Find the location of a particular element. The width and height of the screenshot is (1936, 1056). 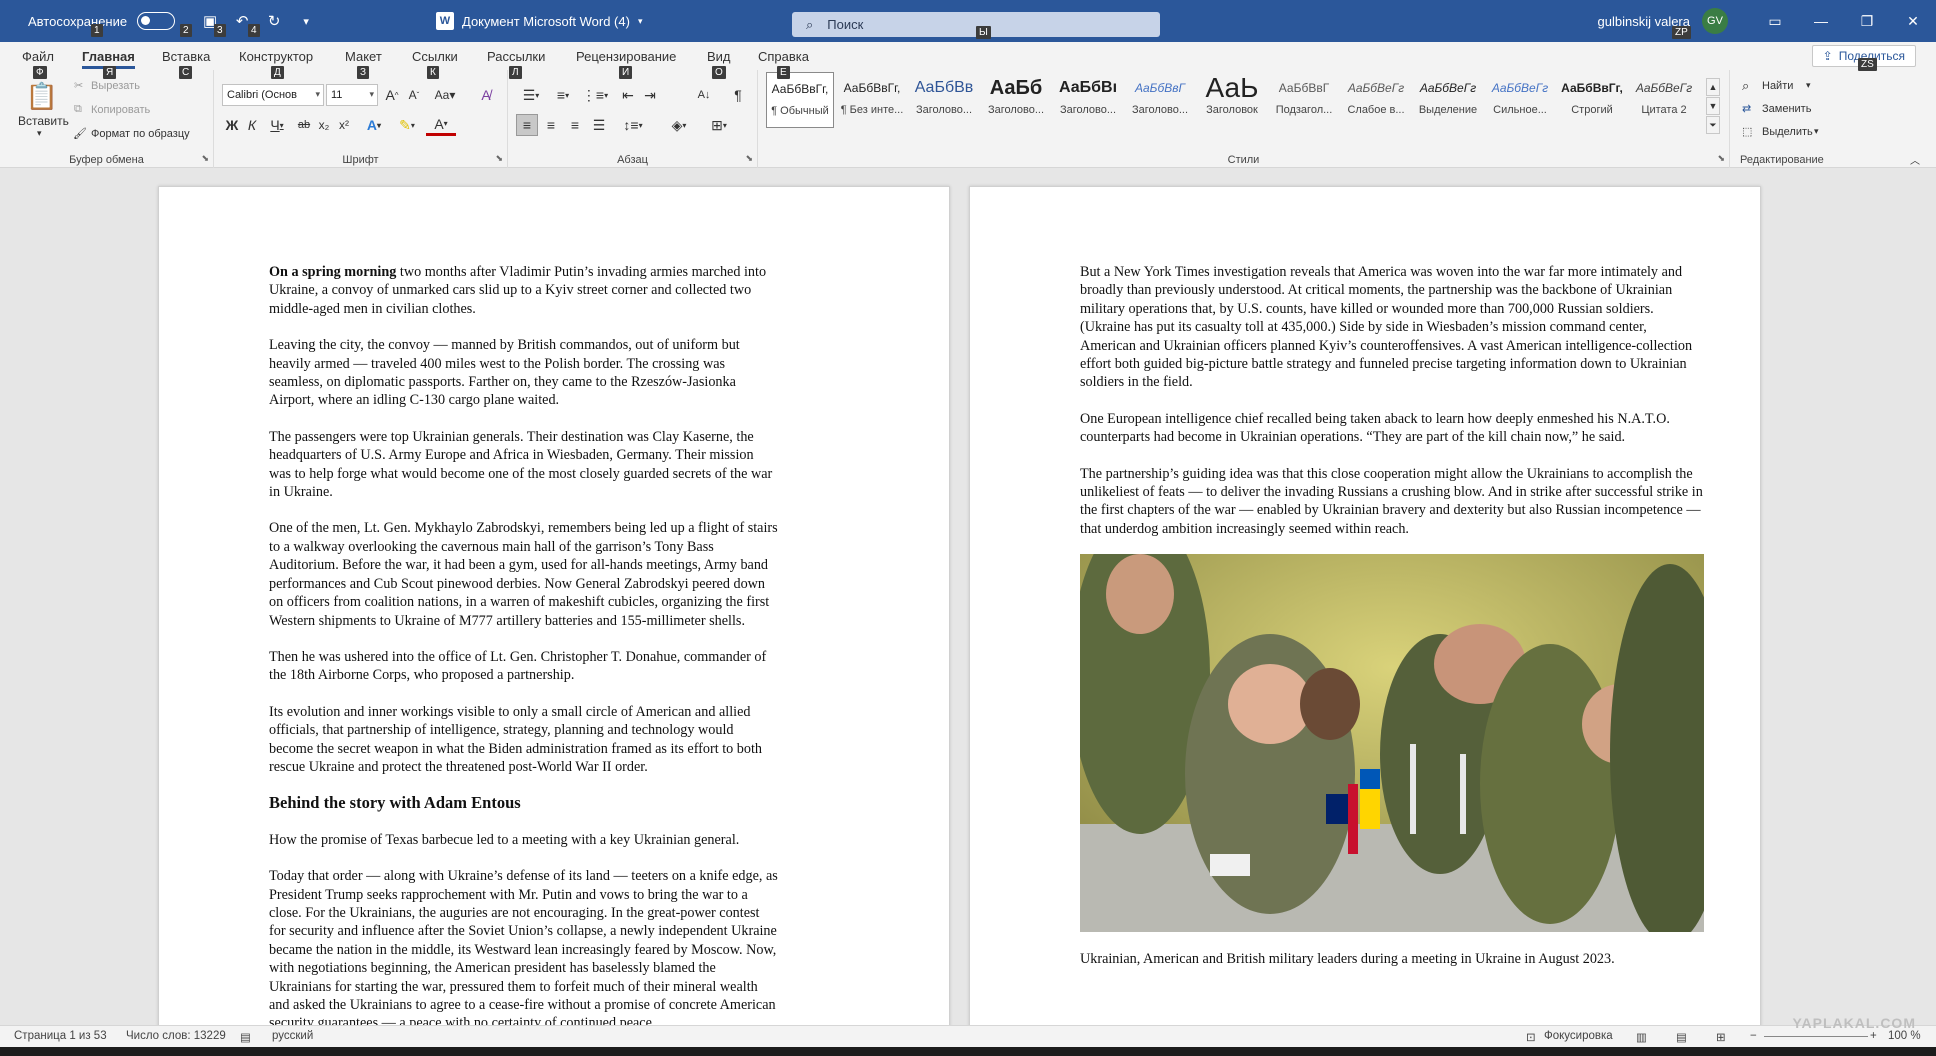

avatar: GV is located at coordinates (1715, 21).